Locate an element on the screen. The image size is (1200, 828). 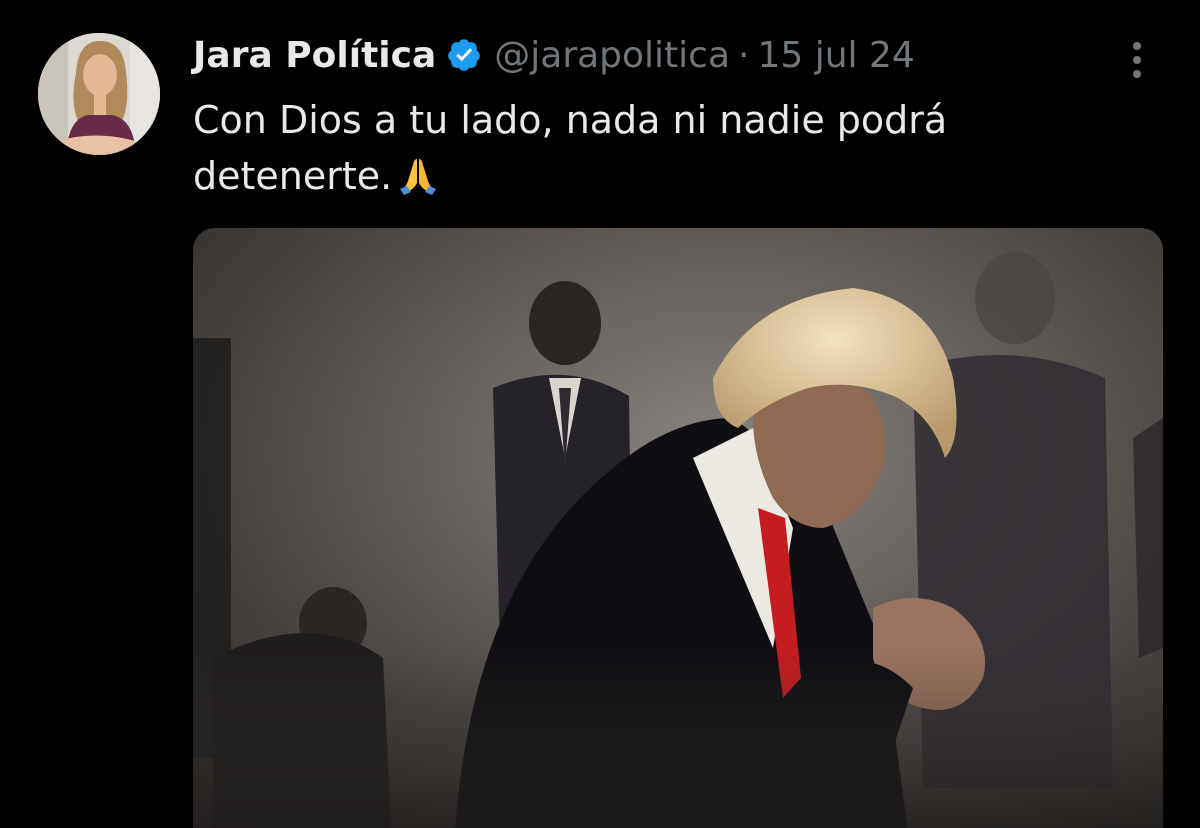
author-handle: @jarapolitica is located at coordinates (612, 55).